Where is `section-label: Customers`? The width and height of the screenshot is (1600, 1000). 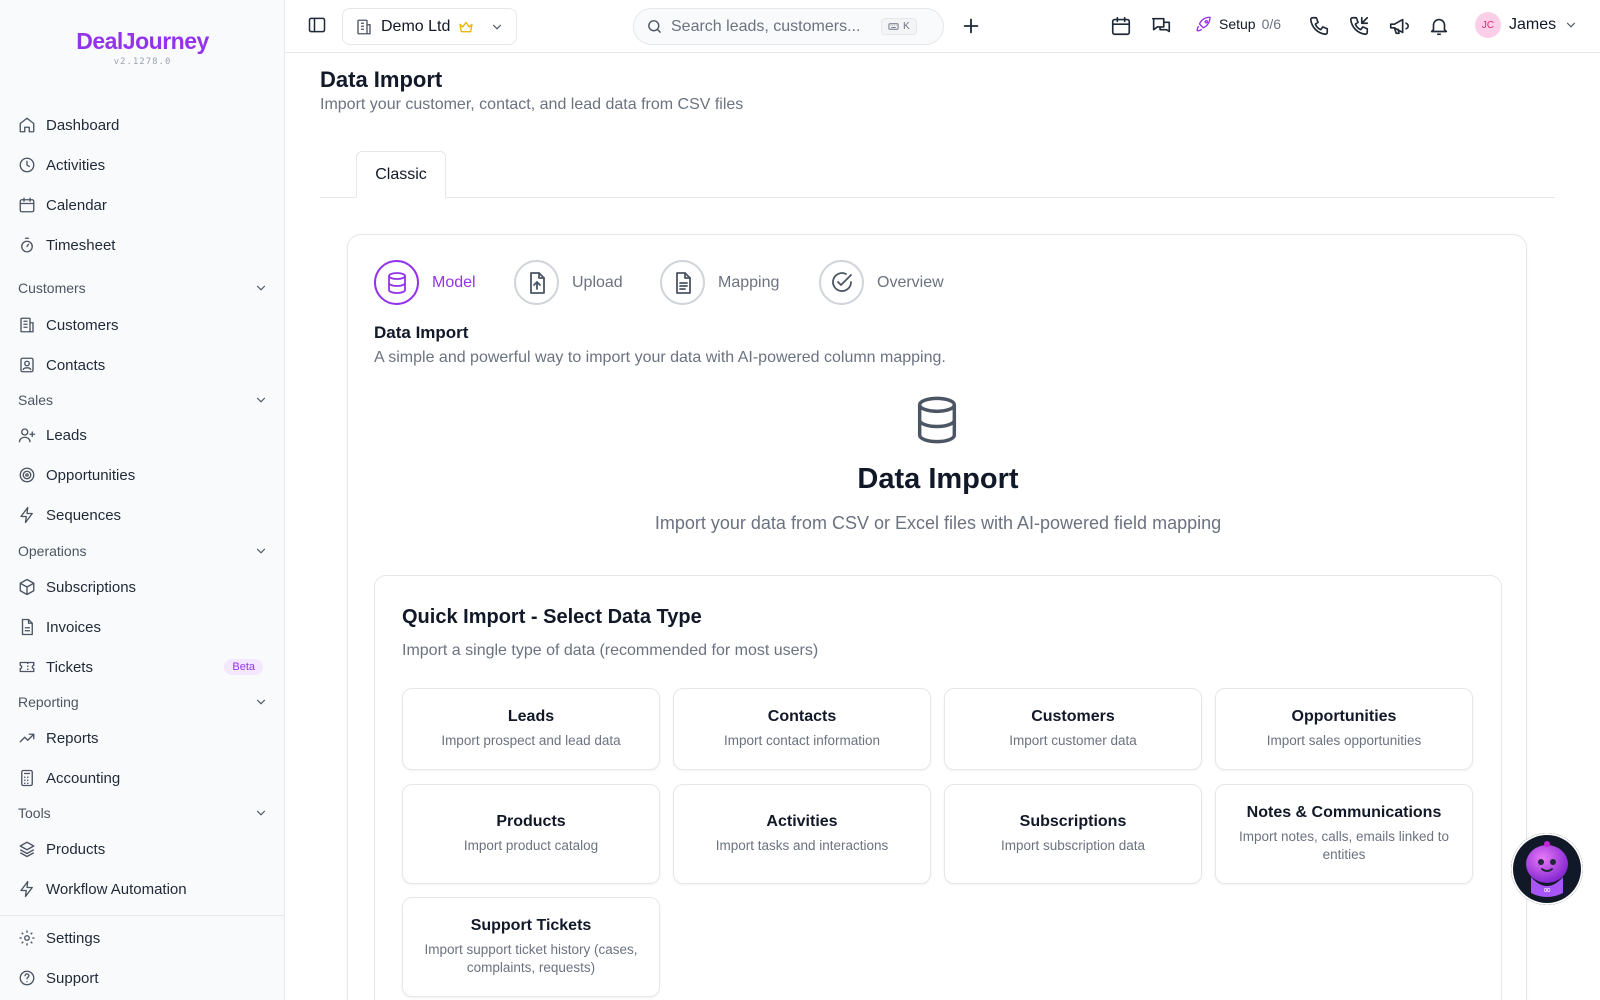 section-label: Customers is located at coordinates (52, 288).